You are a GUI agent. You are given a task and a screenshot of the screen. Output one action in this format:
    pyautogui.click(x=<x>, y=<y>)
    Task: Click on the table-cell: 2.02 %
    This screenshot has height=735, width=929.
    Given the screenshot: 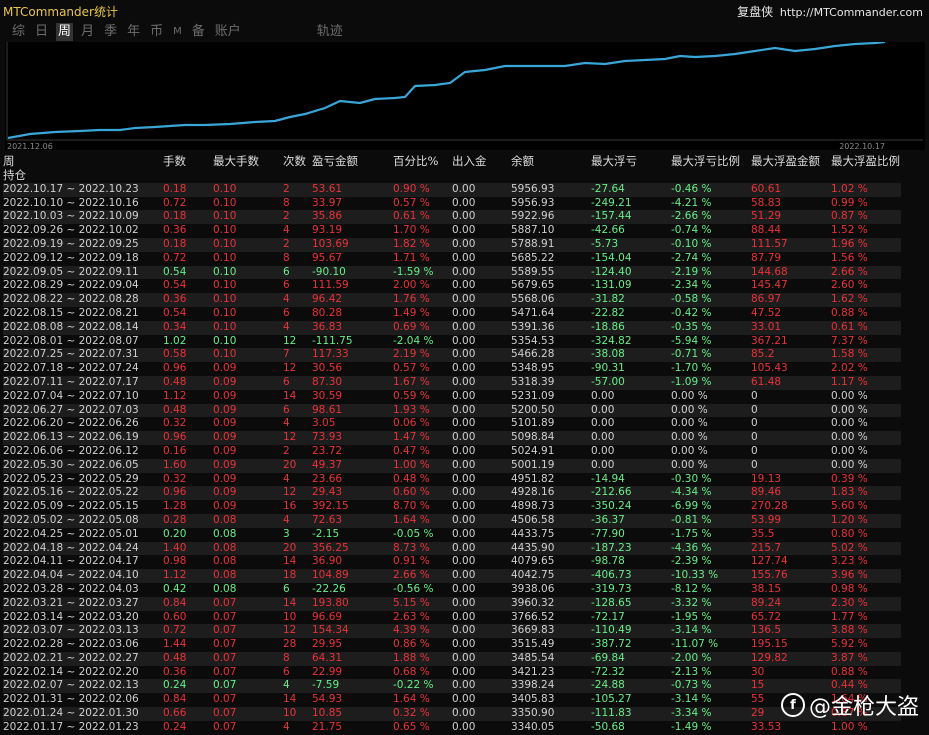 What is the action you would take?
    pyautogui.click(x=849, y=368)
    